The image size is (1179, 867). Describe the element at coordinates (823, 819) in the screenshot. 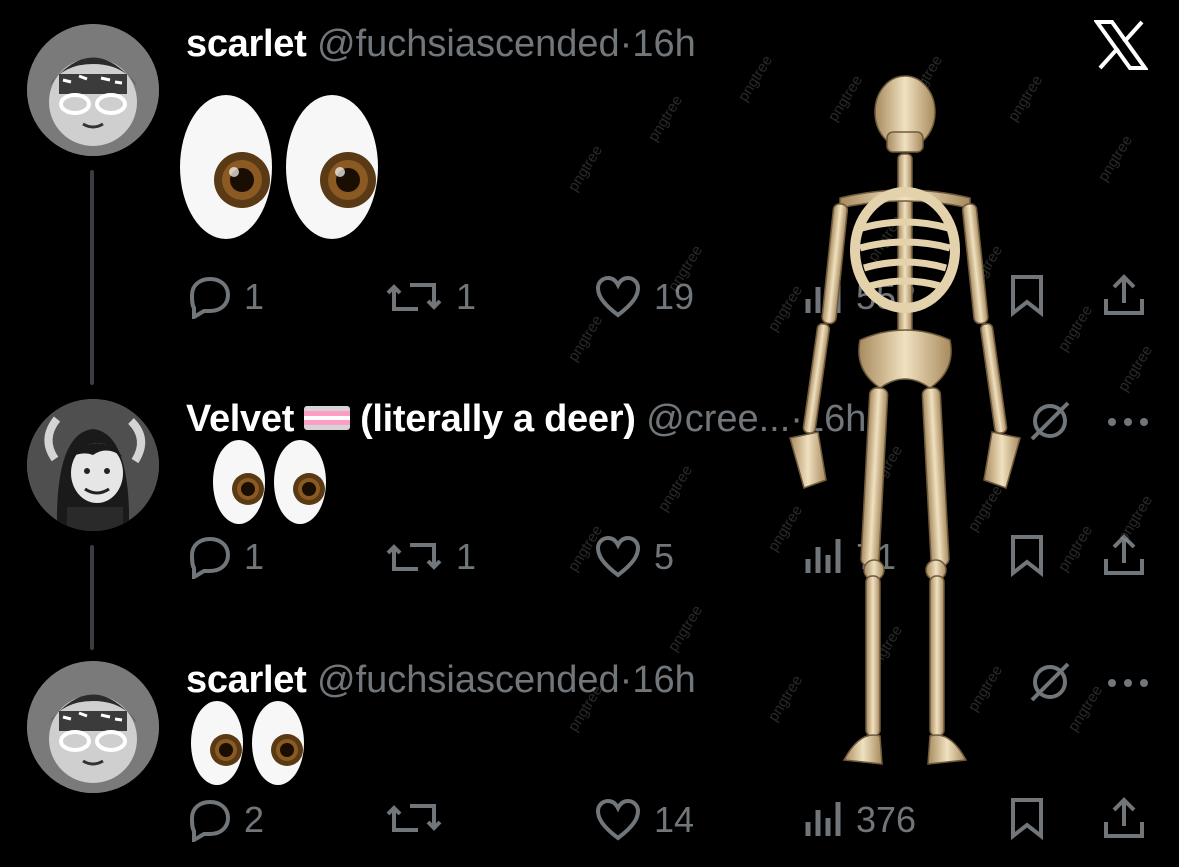

I see `views-icon` at that location.